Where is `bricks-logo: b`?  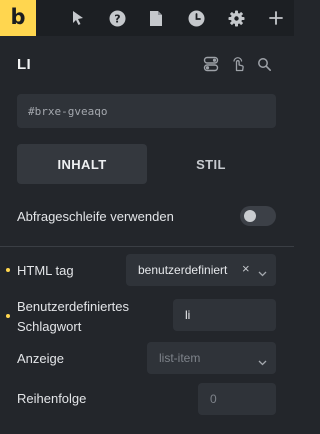 bricks-logo: b is located at coordinates (18, 18).